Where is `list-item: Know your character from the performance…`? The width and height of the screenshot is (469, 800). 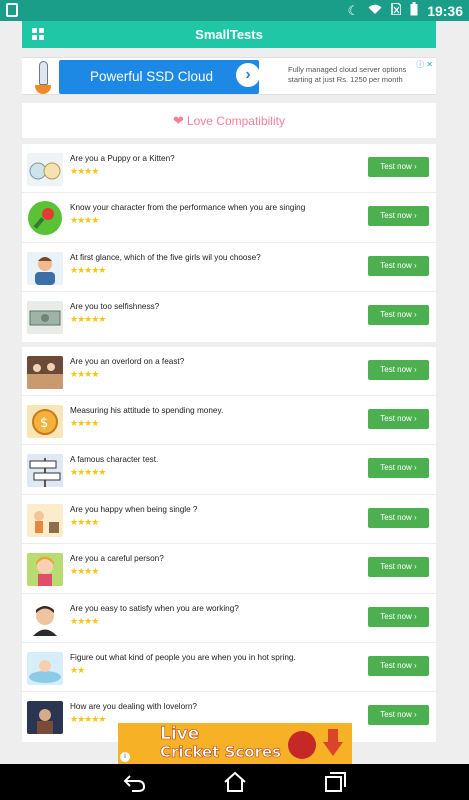 list-item: Know your character from the performance… is located at coordinates (229, 218).